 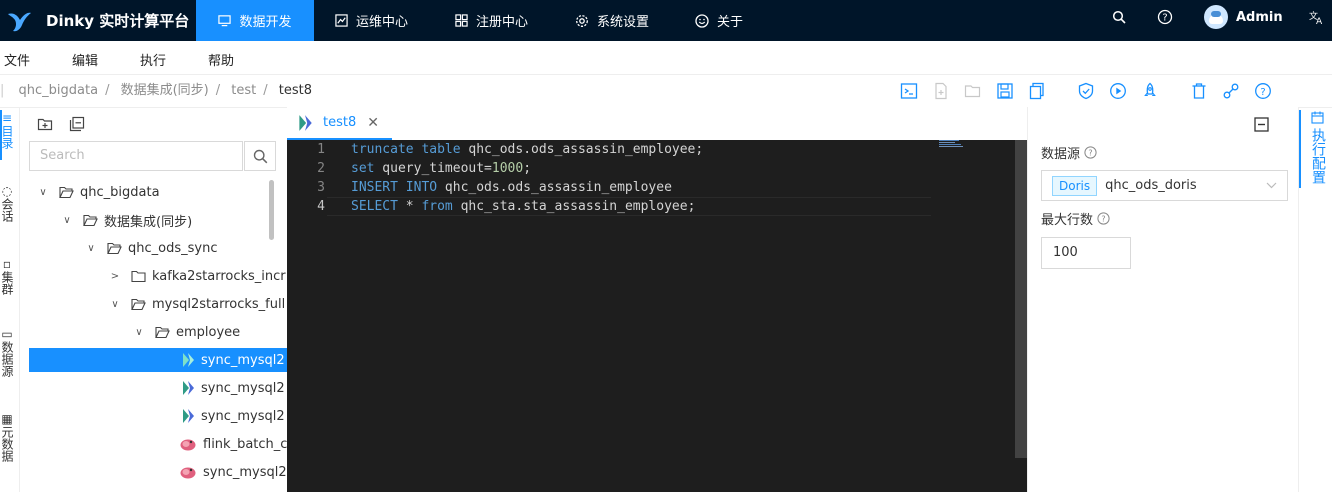 I want to click on copy-icon, so click(x=1037, y=91).